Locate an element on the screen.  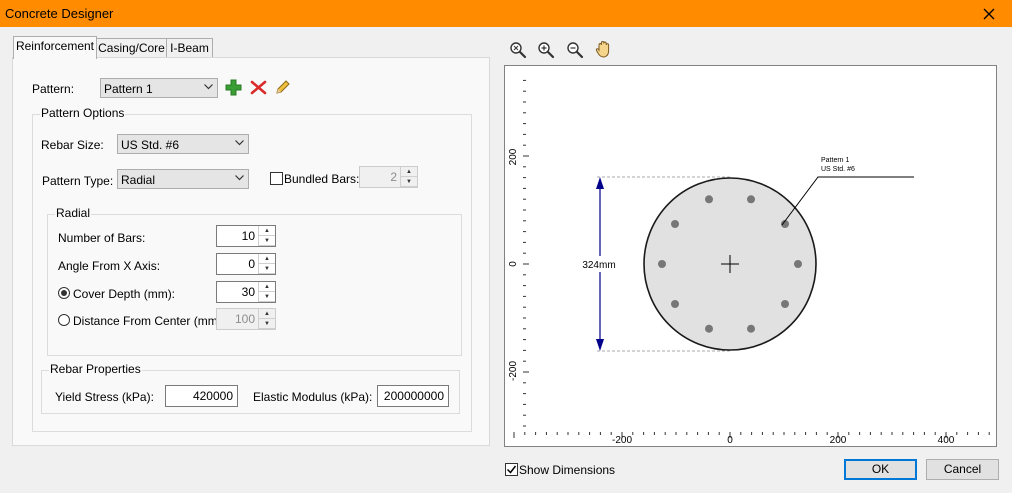
bundled-bars-spinner: 2 ▲ ▼ is located at coordinates (388, 177).